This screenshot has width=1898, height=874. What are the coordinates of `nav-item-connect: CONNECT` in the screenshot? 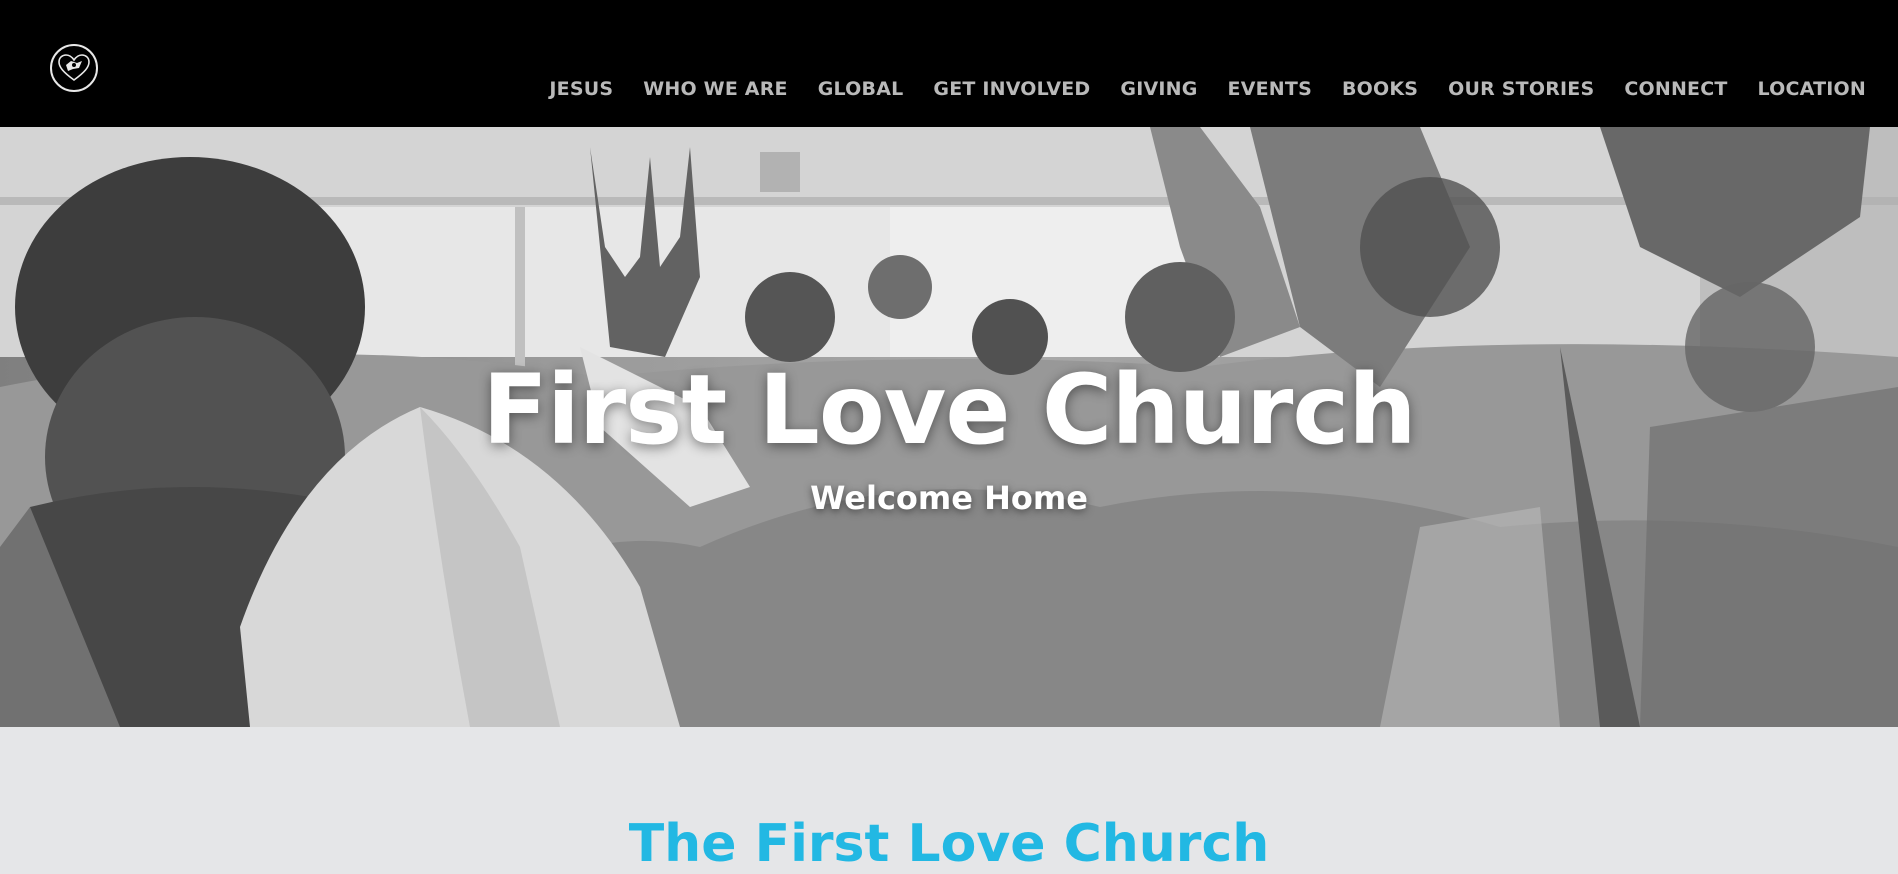 It's located at (1675, 89).